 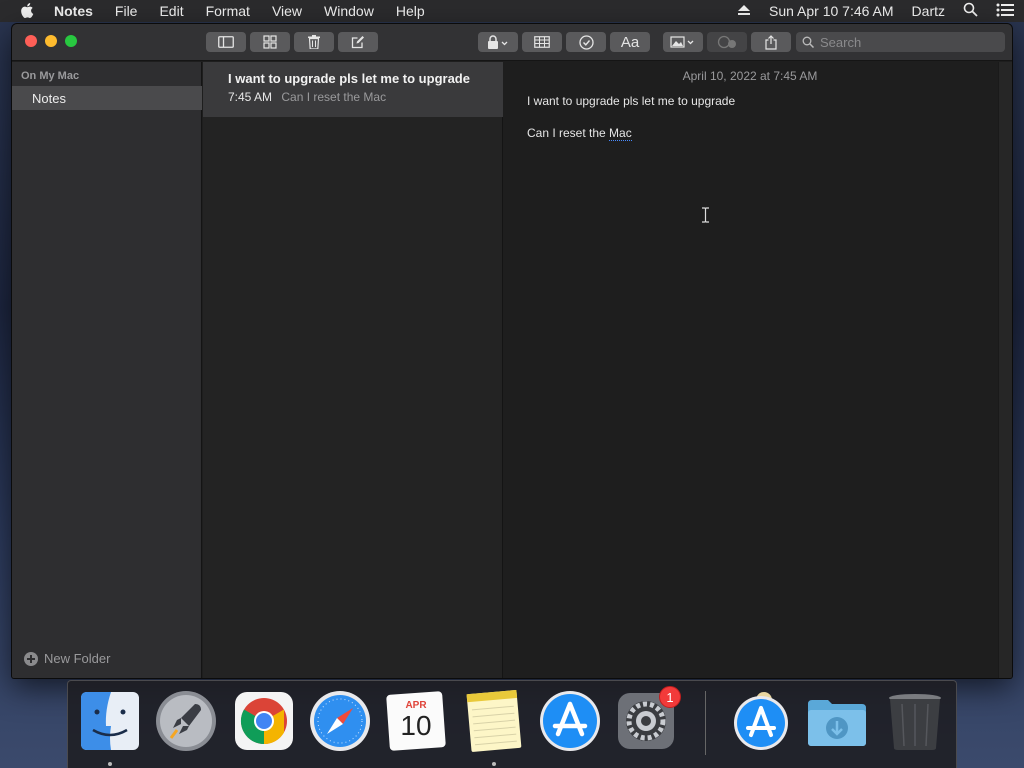 I want to click on folders-sidebar: On My Mac Notes New Folder, so click(x=107, y=370).